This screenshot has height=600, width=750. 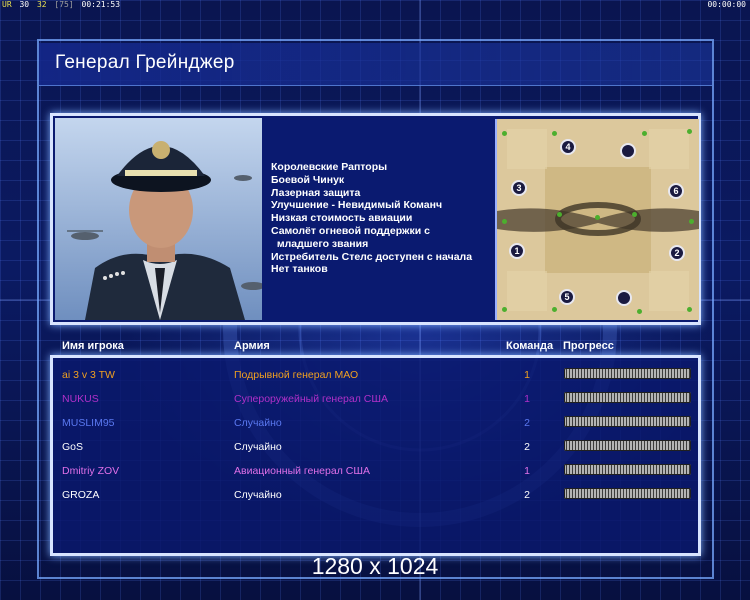 What do you see at coordinates (316, 192) in the screenshot?
I see `trait-item: Лазерная защита` at bounding box center [316, 192].